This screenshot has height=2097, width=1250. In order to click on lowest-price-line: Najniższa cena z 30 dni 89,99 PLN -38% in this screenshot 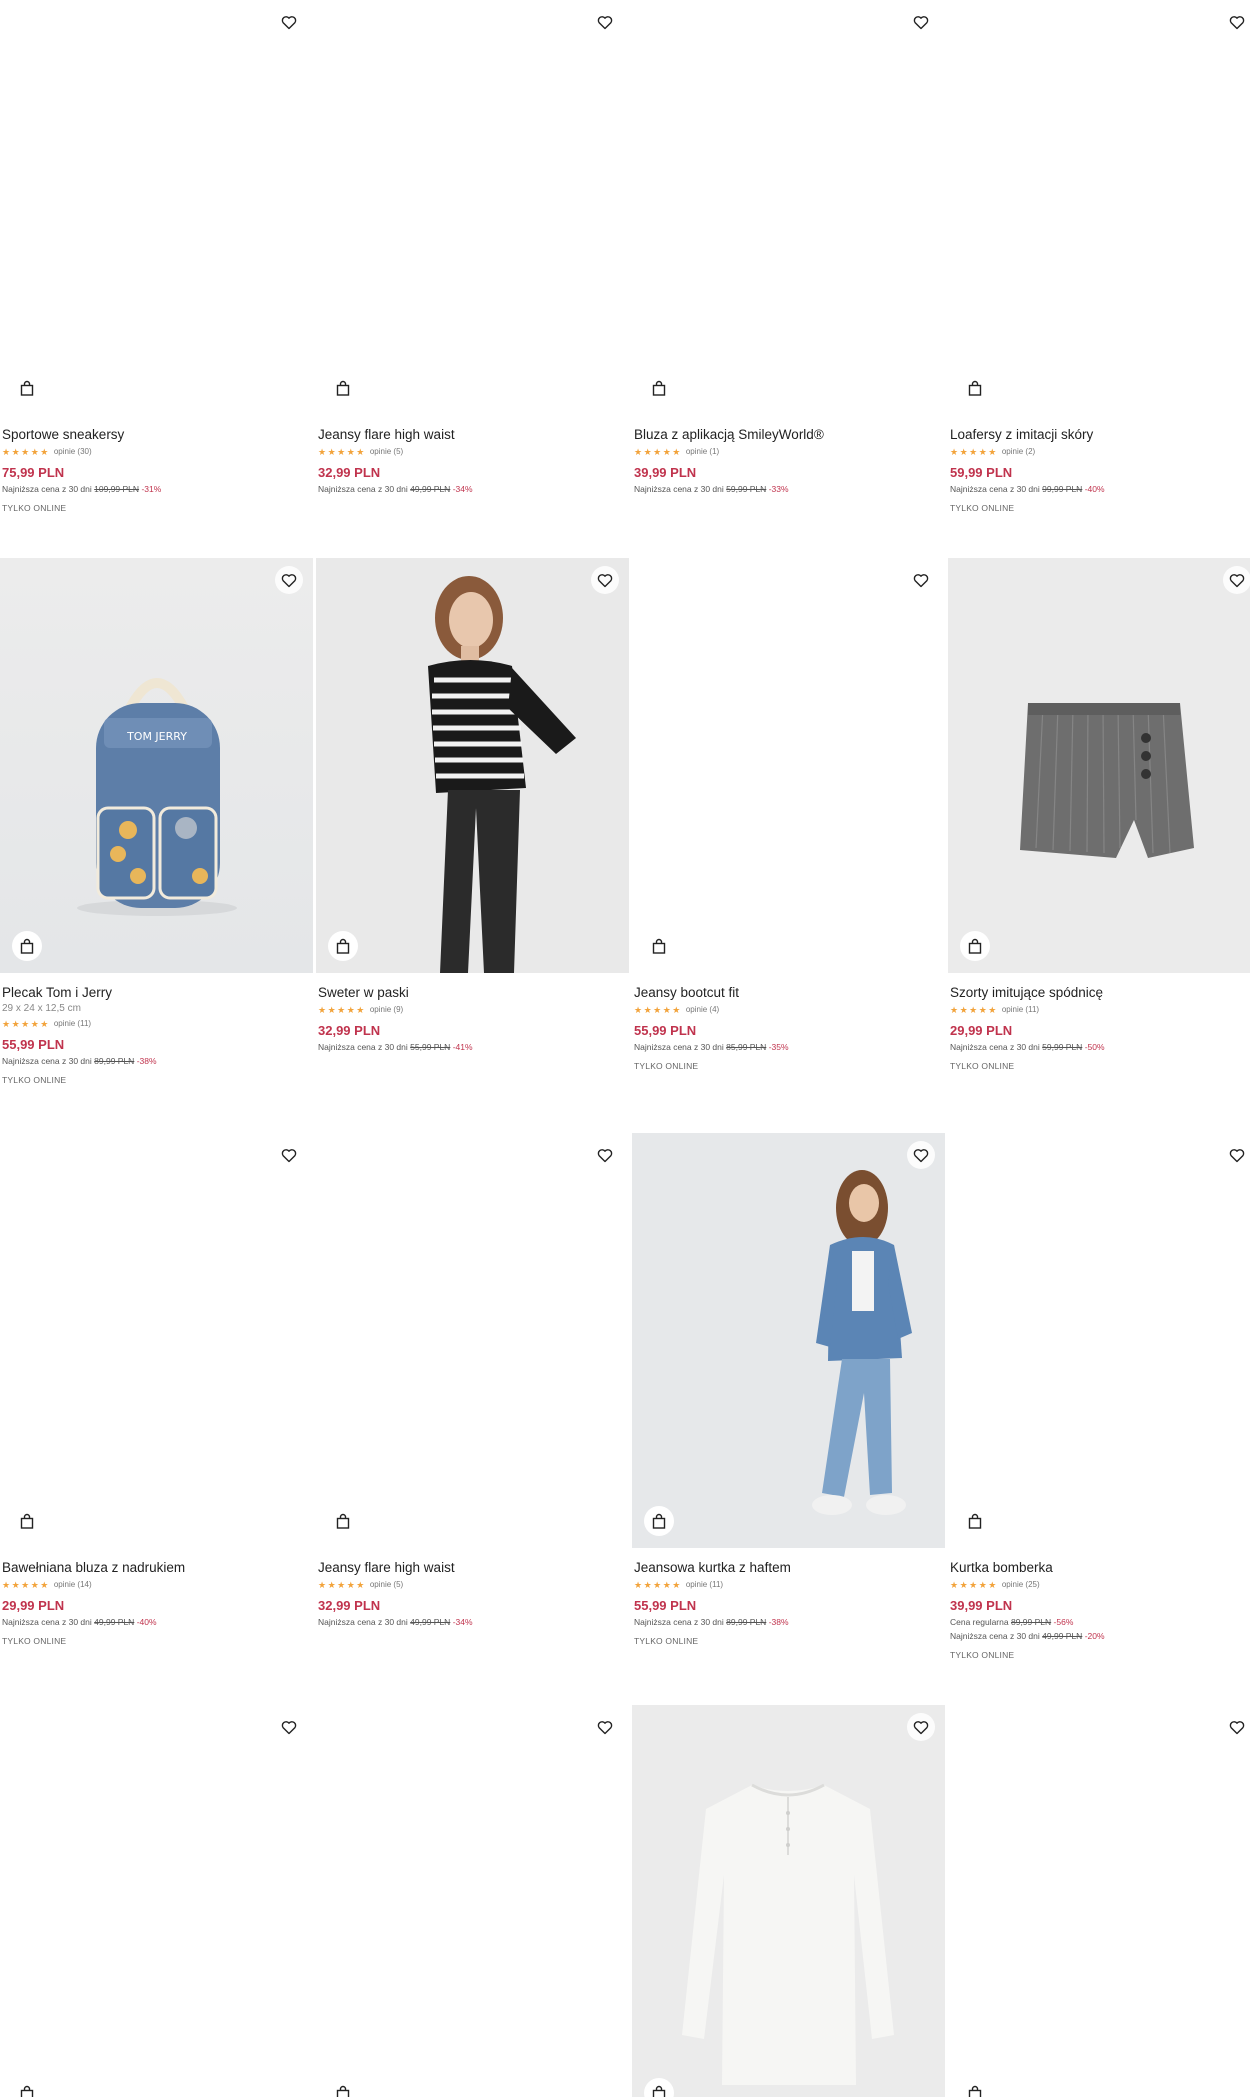, I will do `click(711, 1622)`.